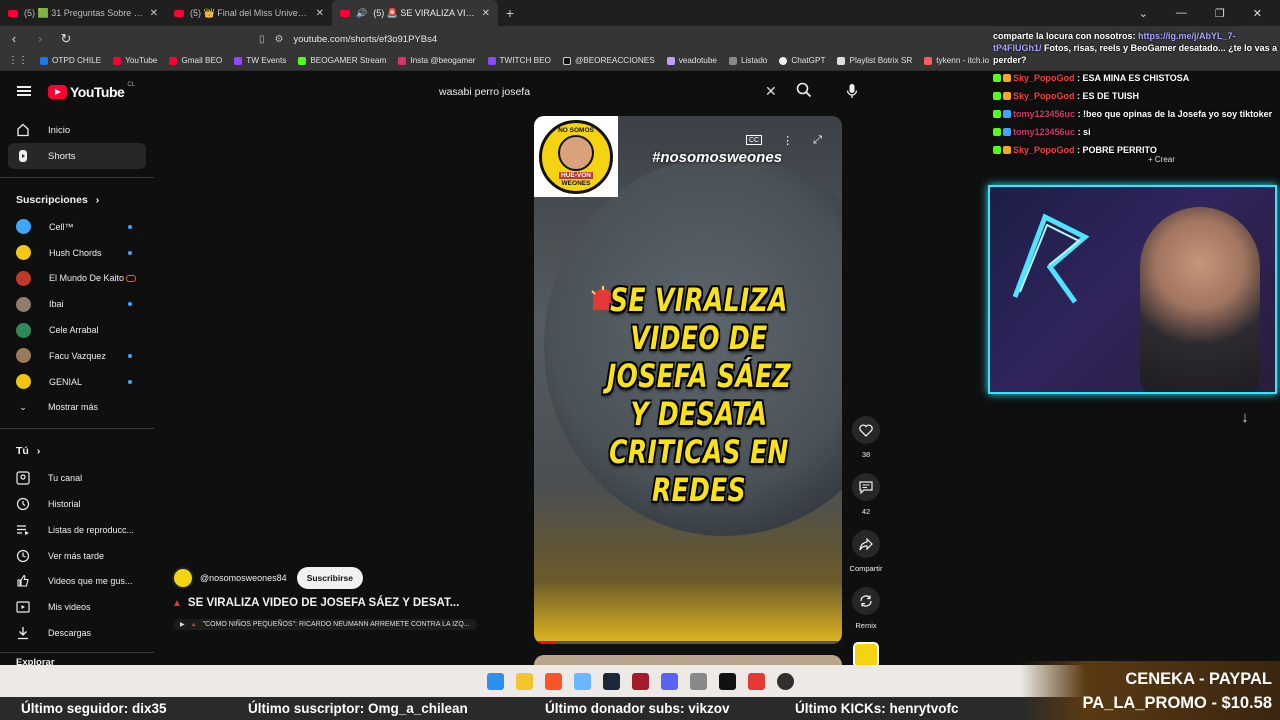 This screenshot has width=1280, height=720. Describe the element at coordinates (415, 13) in the screenshot. I see `browser-tab-active: 🔊 (5) 🚨 SE VIRALIZA VIDEO DE ✕` at that location.